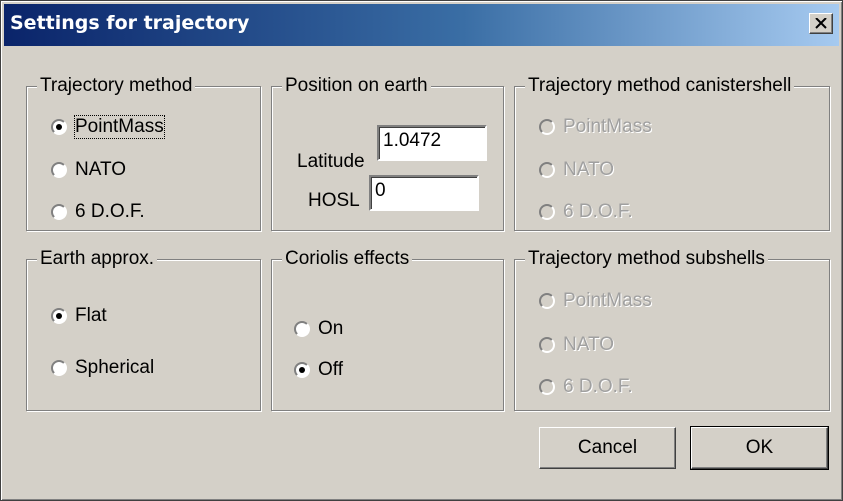 This screenshot has height=501, width=843. What do you see at coordinates (387, 329) in the screenshot?
I see `coriolis-group: Coriolis effects On Off` at bounding box center [387, 329].